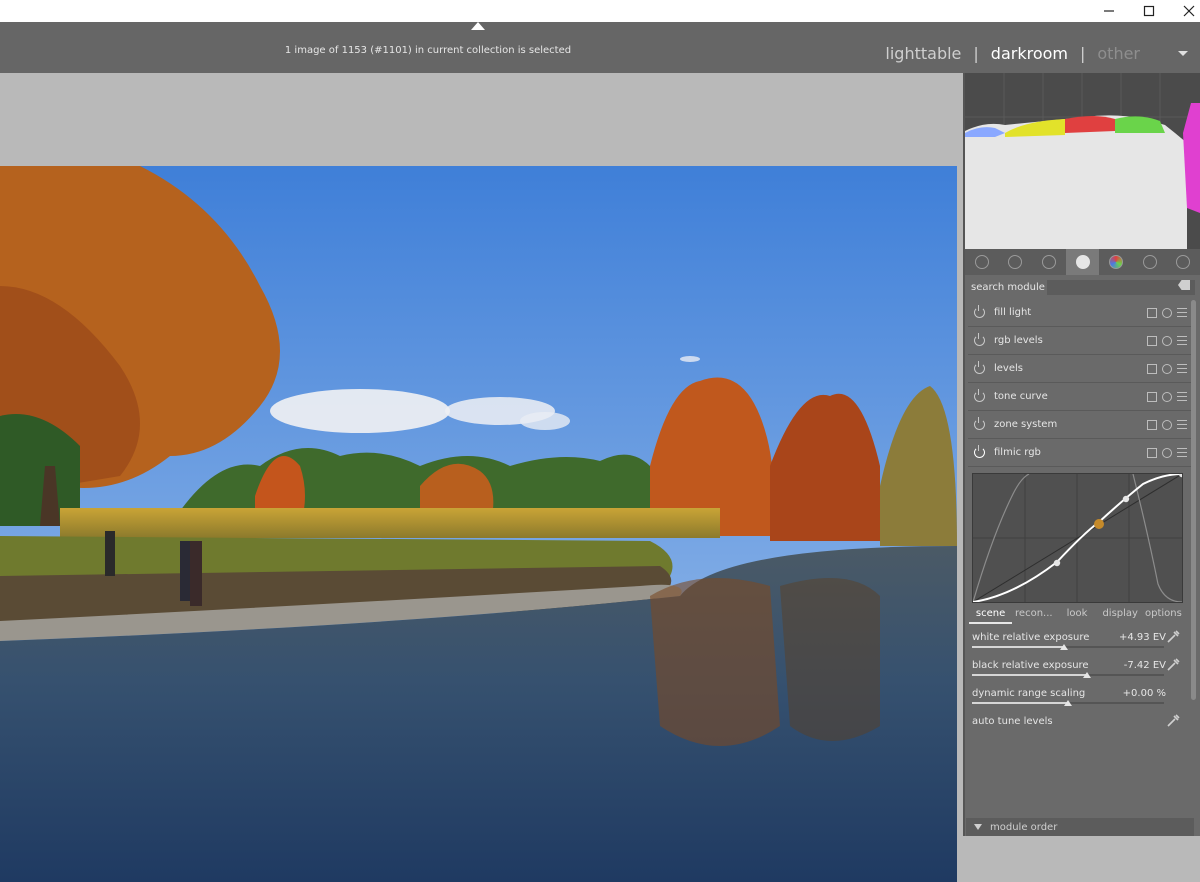 The width and height of the screenshot is (1200, 882). I want to click on module-label: filmic rgb, so click(1017, 452).